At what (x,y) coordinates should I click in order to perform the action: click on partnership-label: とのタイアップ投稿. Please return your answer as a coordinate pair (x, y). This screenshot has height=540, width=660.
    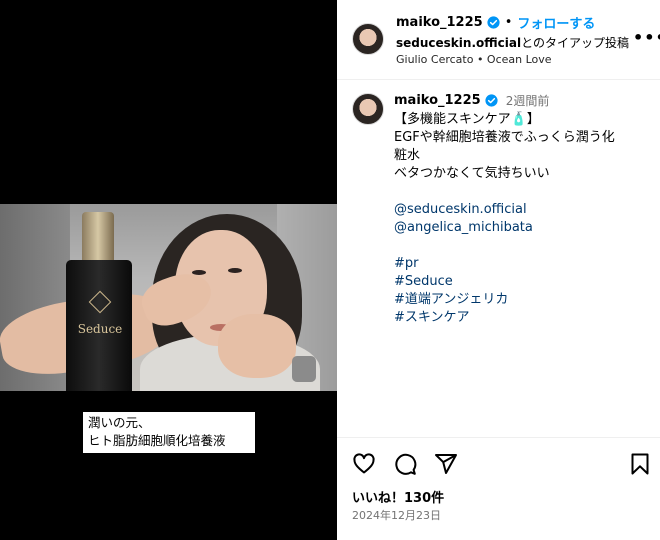
    Looking at the image, I should click on (575, 43).